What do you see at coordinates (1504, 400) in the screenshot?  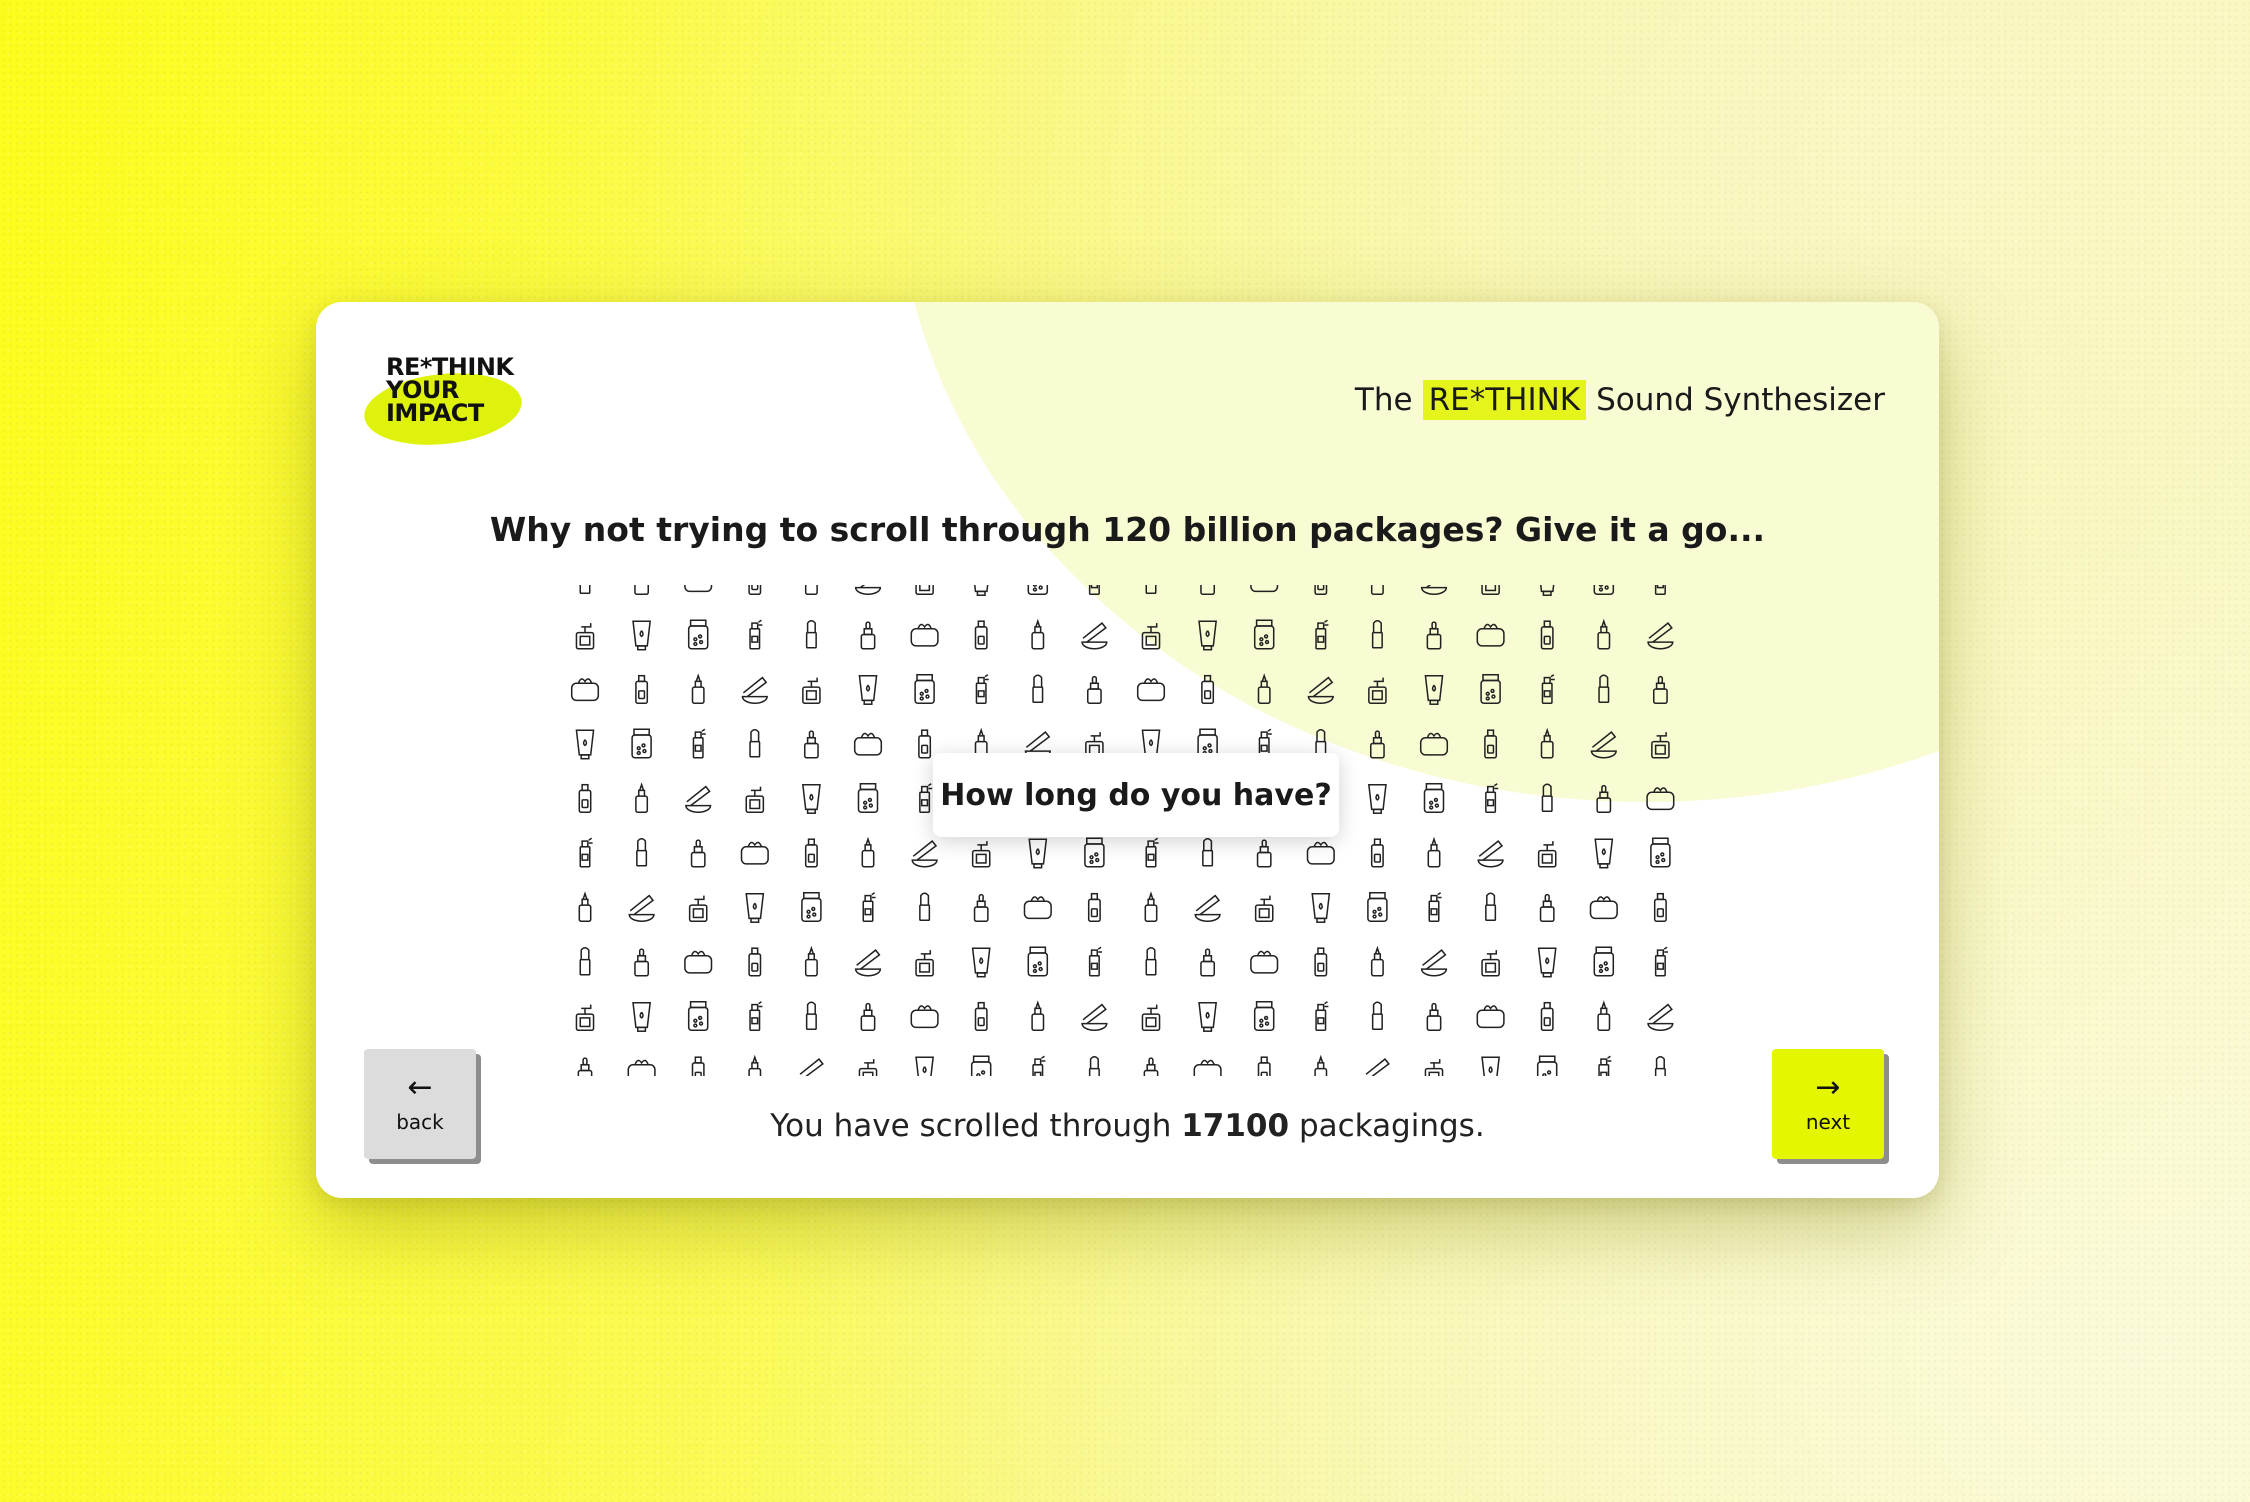 I see `title-highlight: RE*THINK` at bounding box center [1504, 400].